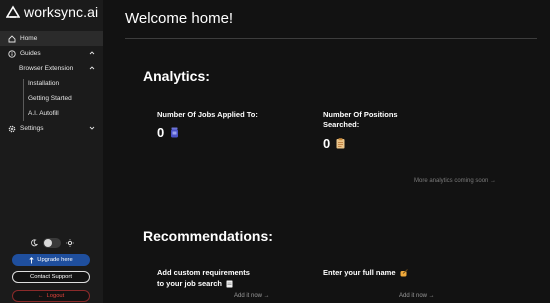 The image size is (550, 303). I want to click on upgrade-button: Upgrade here, so click(51, 260).